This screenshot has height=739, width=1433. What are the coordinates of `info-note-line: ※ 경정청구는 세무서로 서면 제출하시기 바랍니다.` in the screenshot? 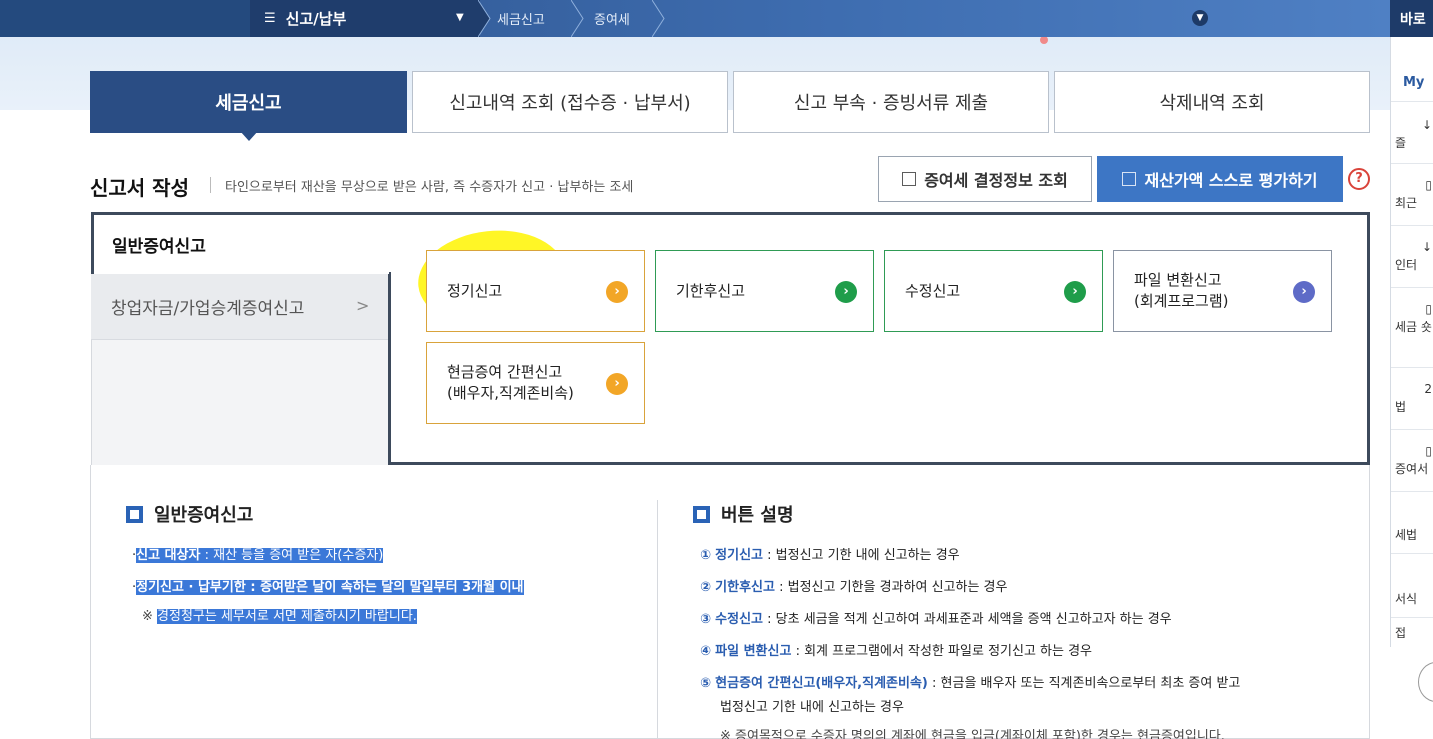 It's located at (279, 614).